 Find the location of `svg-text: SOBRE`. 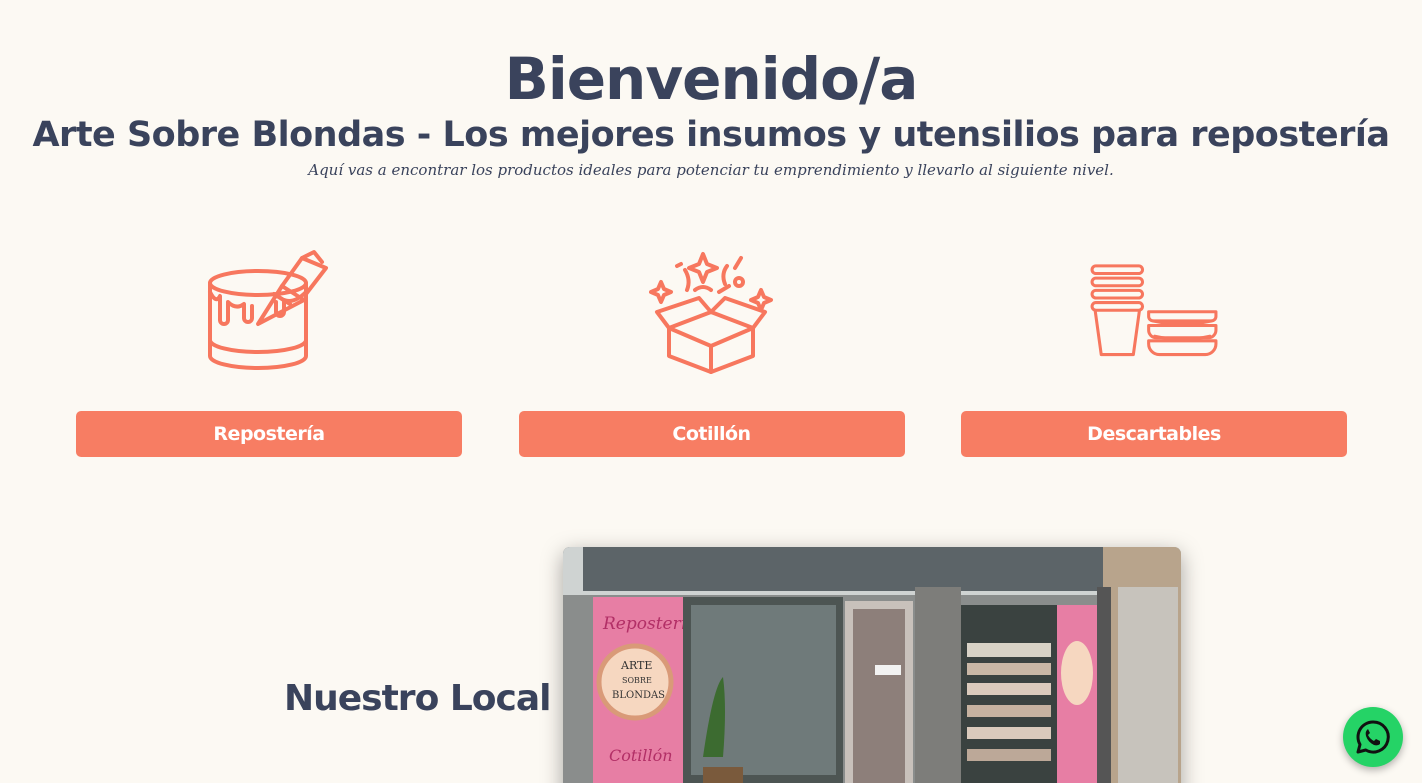

svg-text: SOBRE is located at coordinates (637, 680).